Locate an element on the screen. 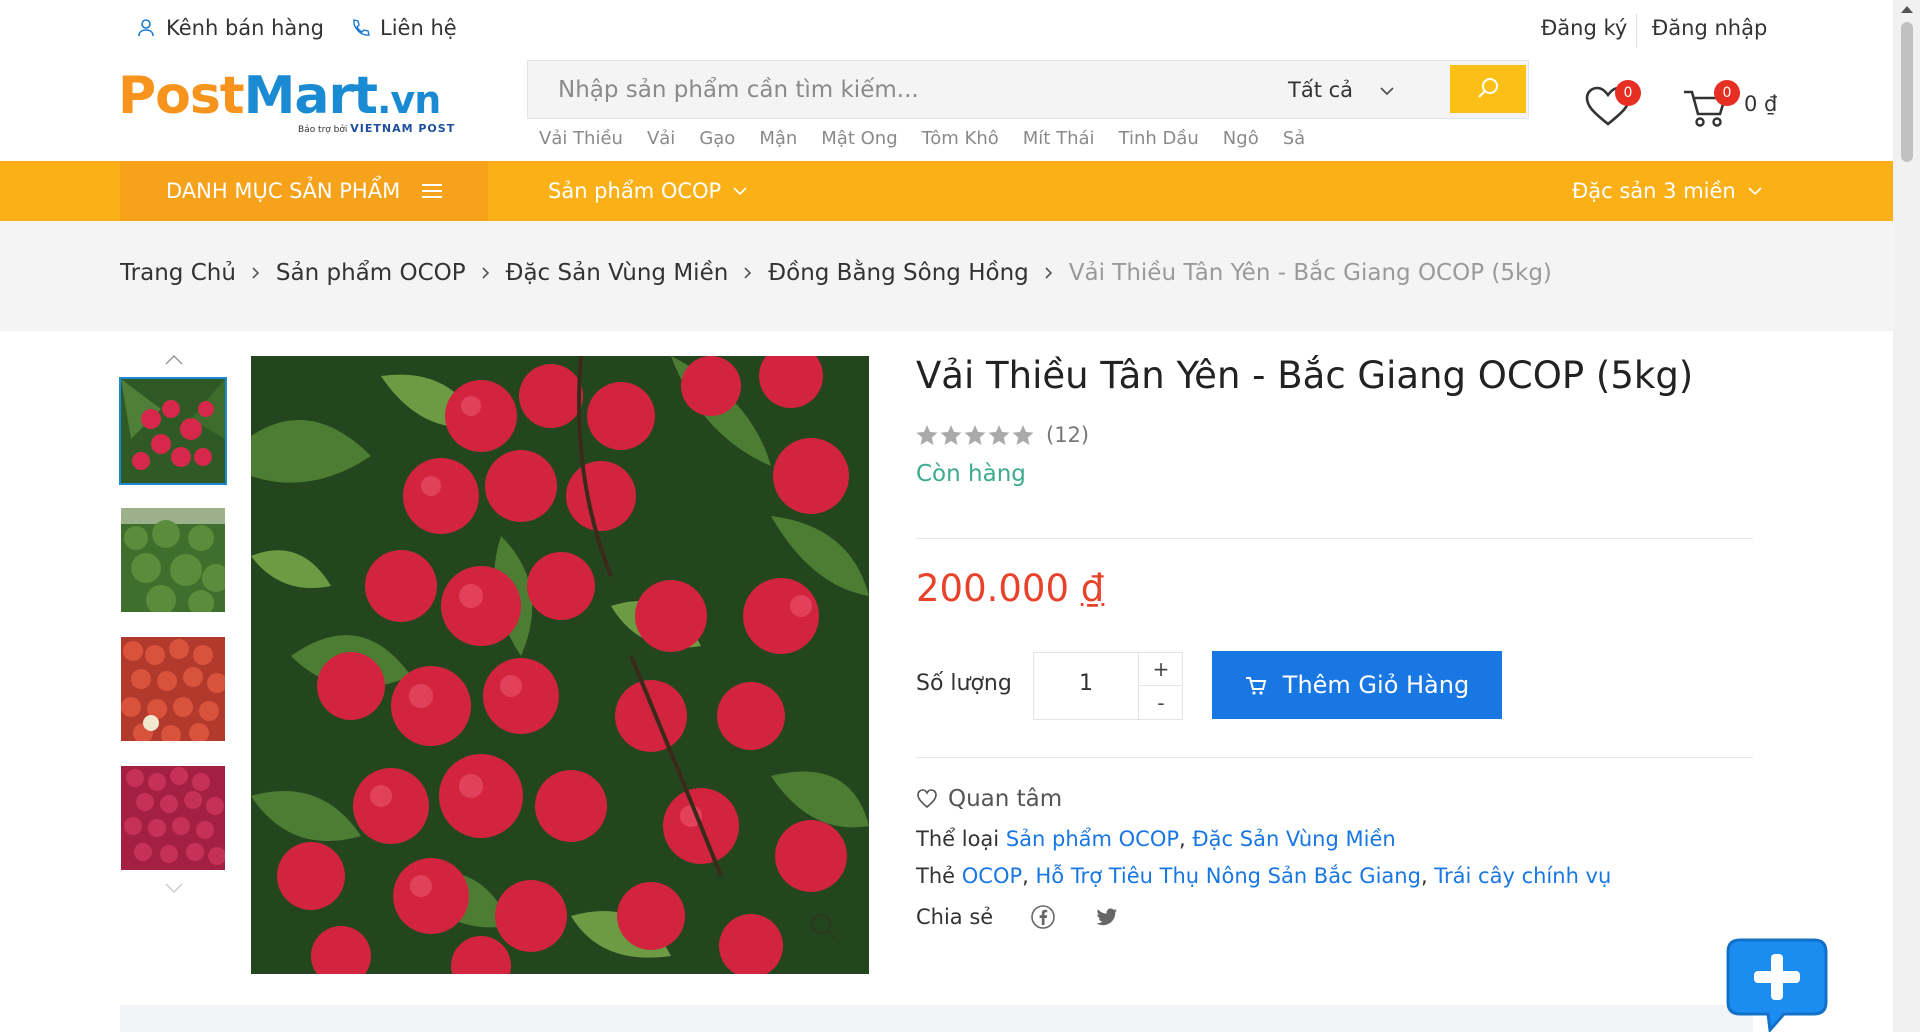  add-to-wishlist: Quan tâm is located at coordinates (989, 799).